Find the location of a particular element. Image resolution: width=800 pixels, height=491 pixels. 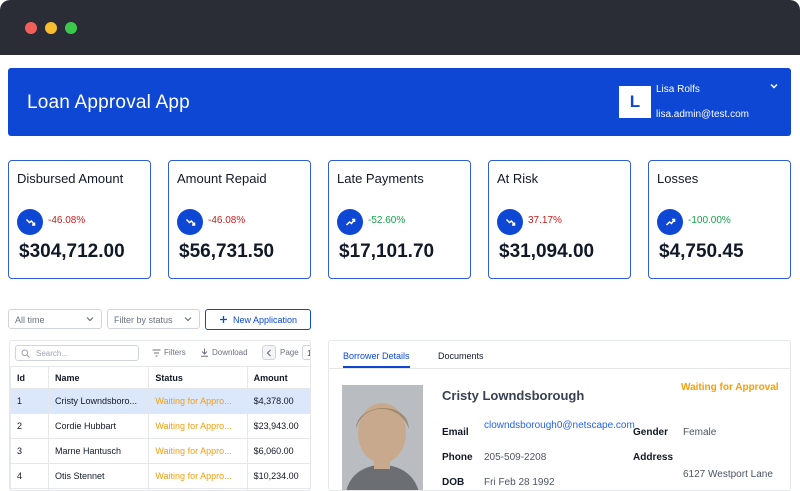

cell-id: 3 is located at coordinates (30, 451).